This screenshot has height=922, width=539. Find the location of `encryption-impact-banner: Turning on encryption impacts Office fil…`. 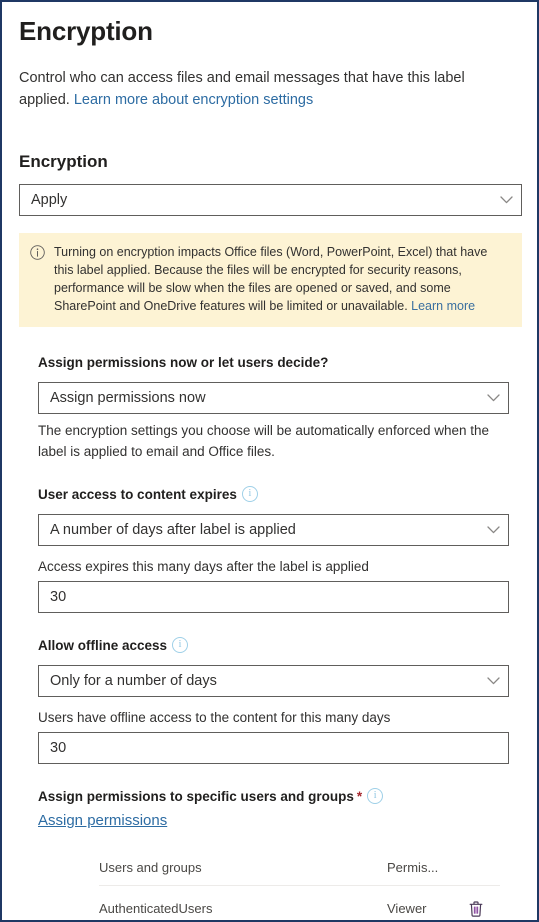

encryption-impact-banner: Turning on encryption impacts Office fil… is located at coordinates (270, 280).